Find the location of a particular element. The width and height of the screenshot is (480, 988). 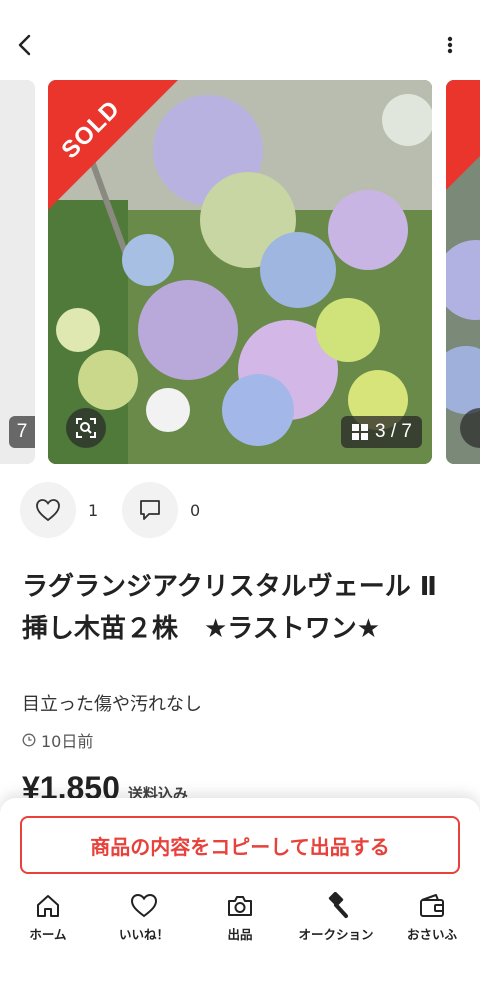

home-icon is located at coordinates (48, 906).